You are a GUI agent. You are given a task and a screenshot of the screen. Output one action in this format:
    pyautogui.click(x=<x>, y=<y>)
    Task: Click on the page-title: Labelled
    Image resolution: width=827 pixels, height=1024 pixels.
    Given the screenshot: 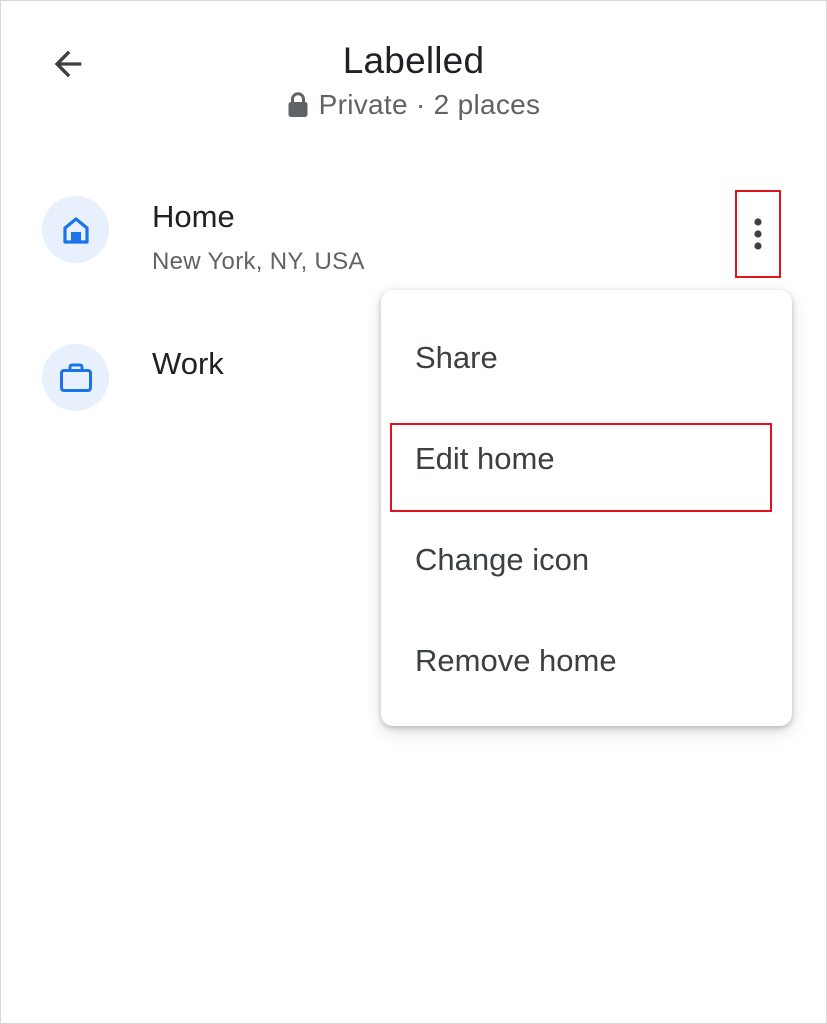 What is the action you would take?
    pyautogui.click(x=413, y=60)
    